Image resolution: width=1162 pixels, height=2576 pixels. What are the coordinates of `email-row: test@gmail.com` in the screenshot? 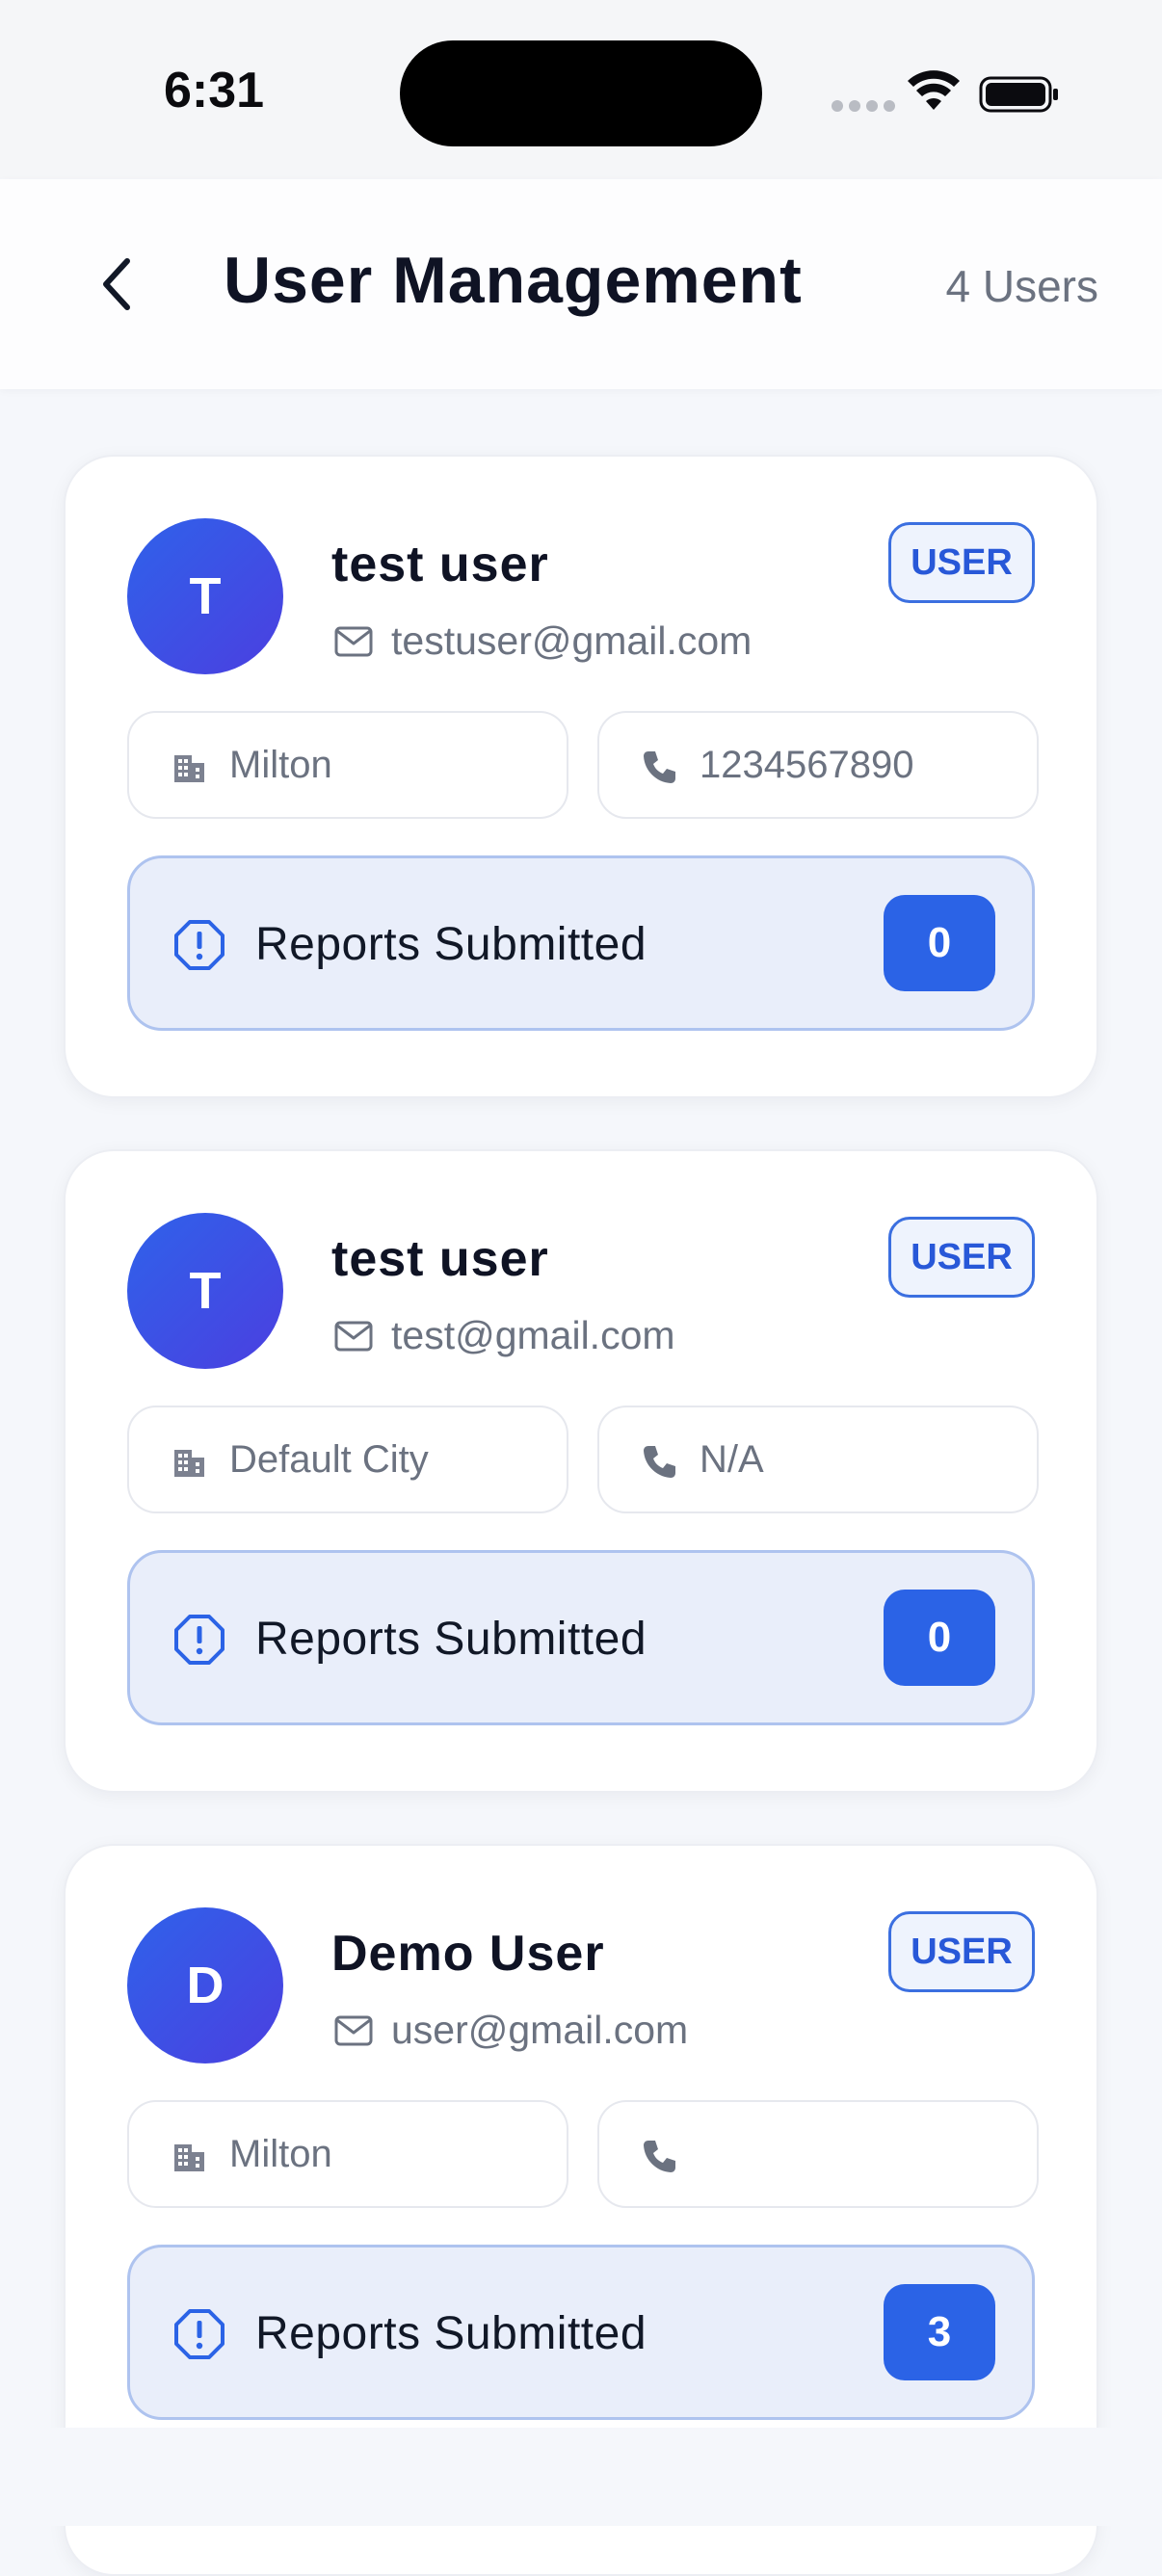 It's located at (504, 1336).